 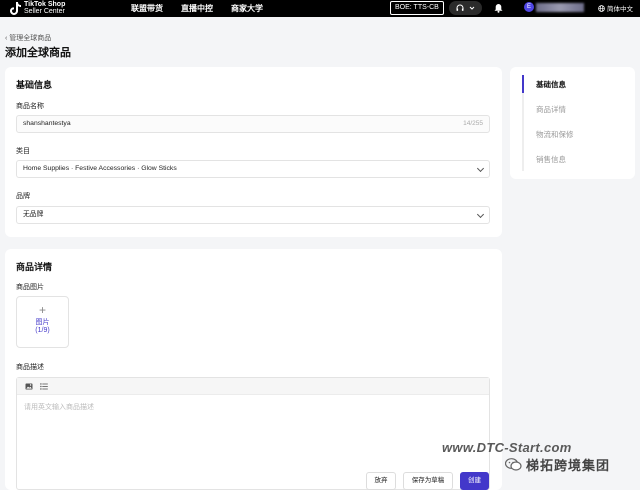 What do you see at coordinates (34, 267) in the screenshot?
I see `product-detail-title: 商品详情` at bounding box center [34, 267].